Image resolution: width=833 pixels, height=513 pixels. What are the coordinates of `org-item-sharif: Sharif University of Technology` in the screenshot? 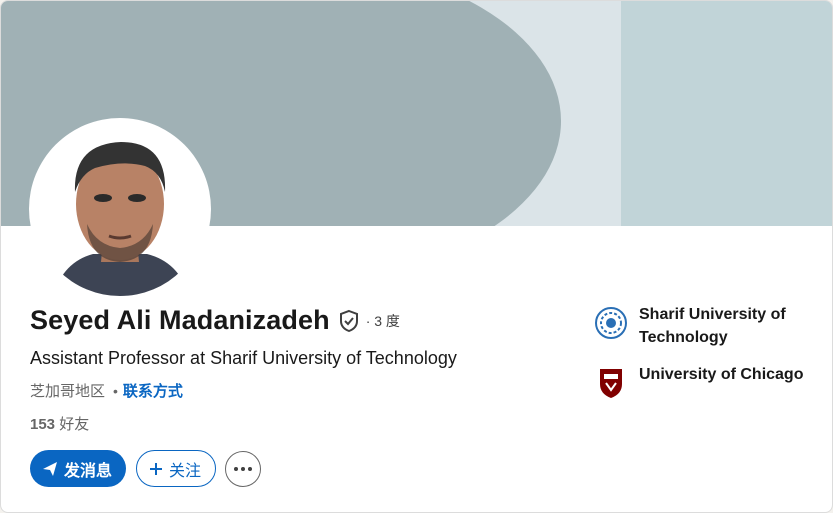 It's located at (709, 326).